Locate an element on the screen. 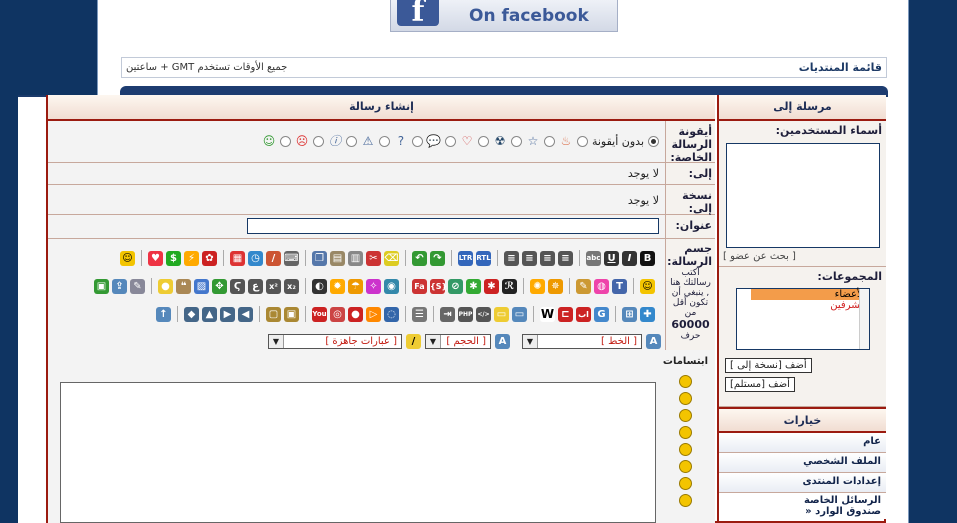  play-icon: ▷ is located at coordinates (373, 314).